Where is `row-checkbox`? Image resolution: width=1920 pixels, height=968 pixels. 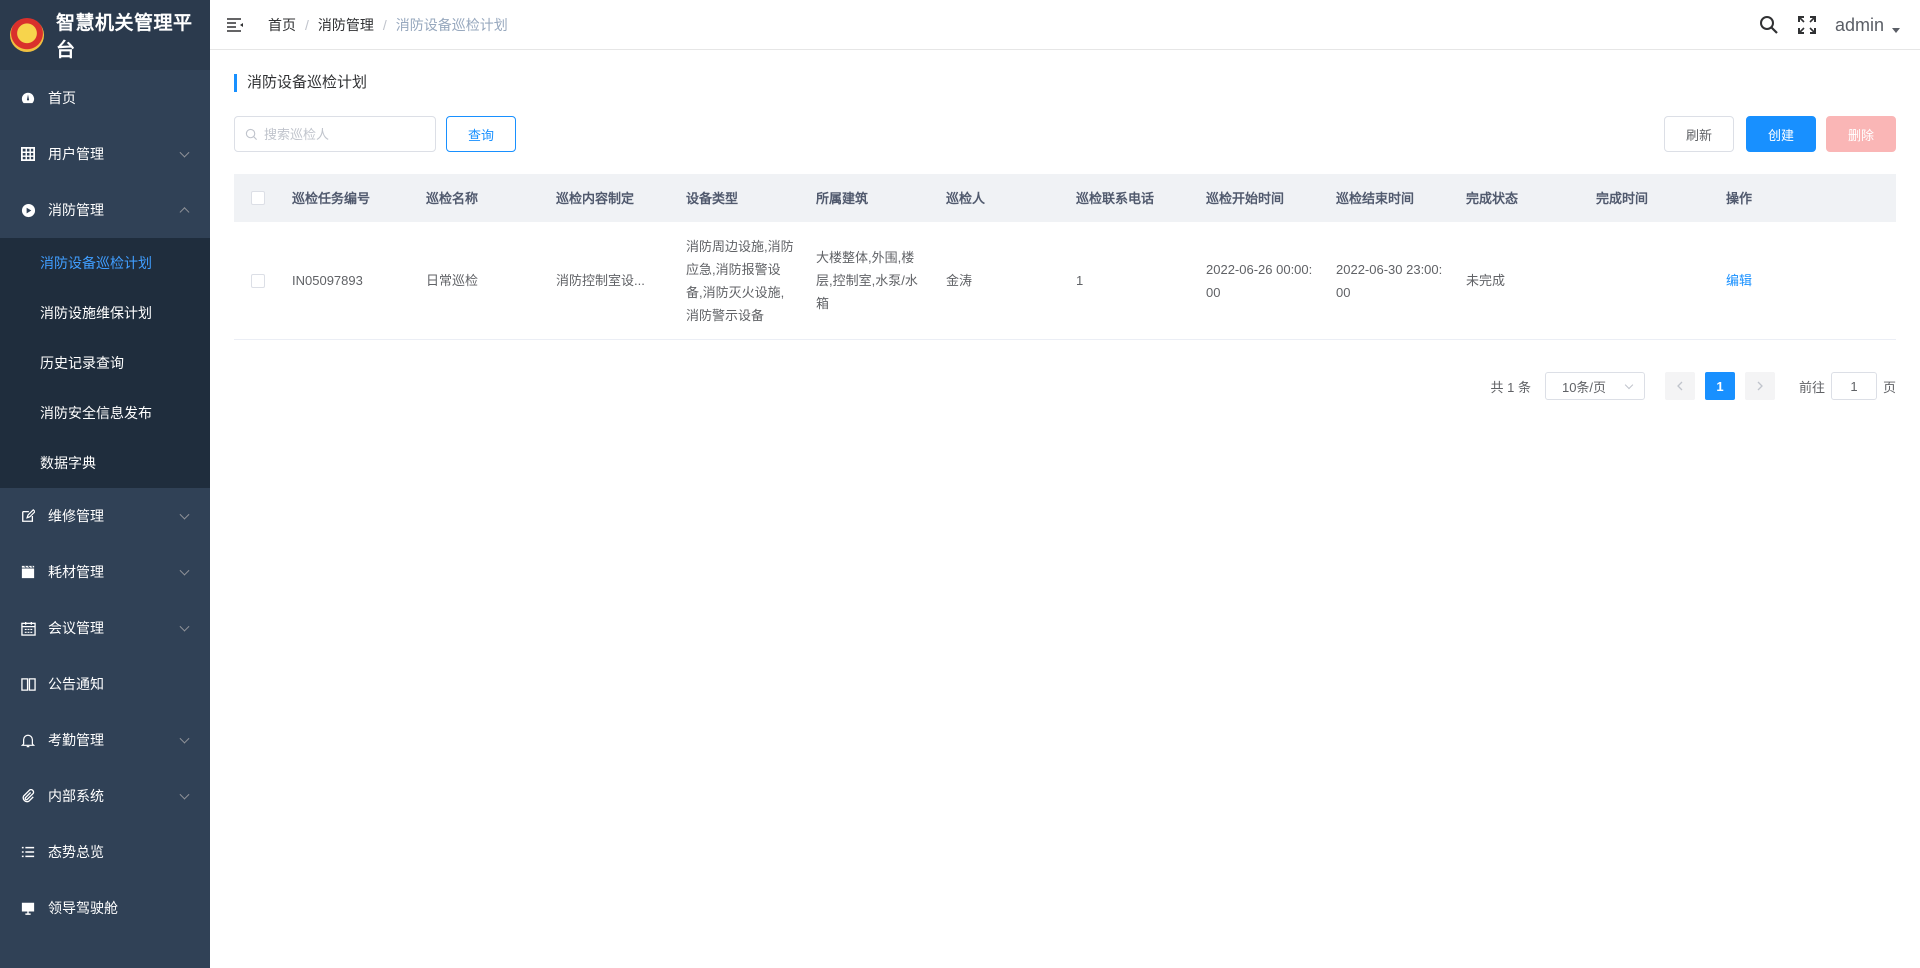 row-checkbox is located at coordinates (258, 280).